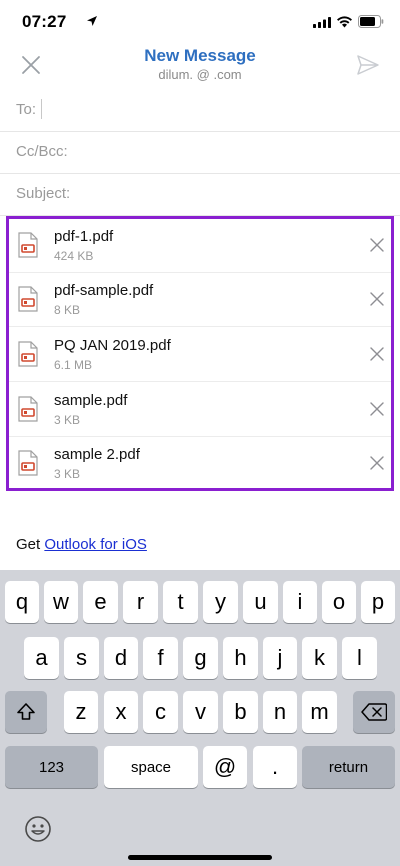 The height and width of the screenshot is (866, 400). What do you see at coordinates (67, 310) in the screenshot?
I see `attachment-size: 8 KB` at bounding box center [67, 310].